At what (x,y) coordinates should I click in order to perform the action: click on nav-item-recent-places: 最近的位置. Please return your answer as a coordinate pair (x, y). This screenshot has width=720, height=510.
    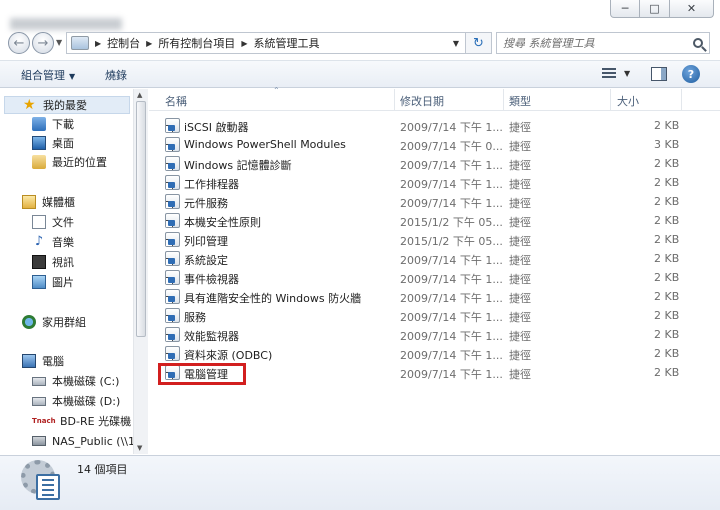
    Looking at the image, I should click on (69, 162).